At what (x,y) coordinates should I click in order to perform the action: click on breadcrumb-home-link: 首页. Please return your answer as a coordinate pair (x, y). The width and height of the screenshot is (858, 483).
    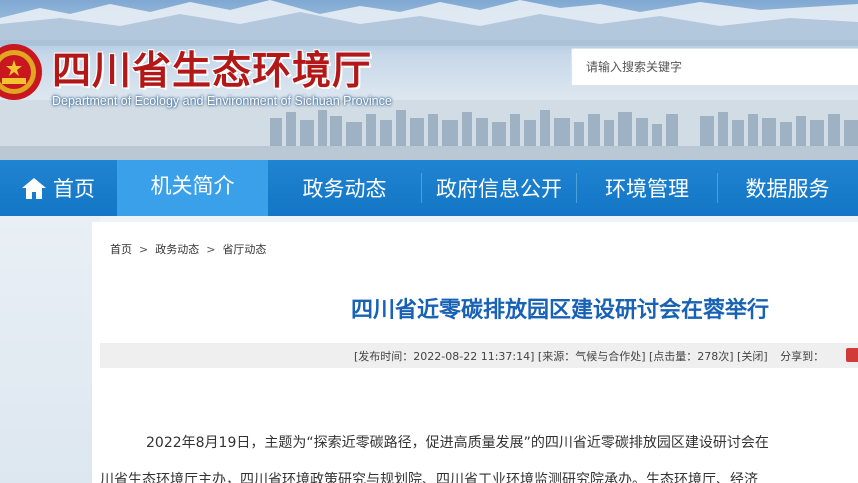
    Looking at the image, I should click on (121, 249).